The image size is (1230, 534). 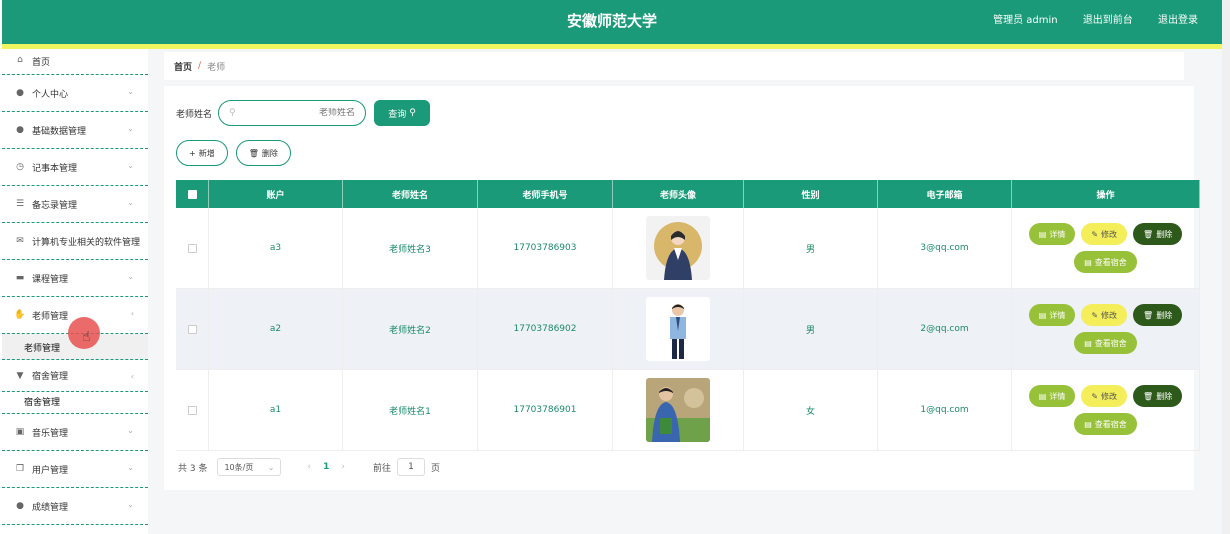 I want to click on sidebar-item-label: 计算机专业相关的软件管理, so click(x=86, y=242).